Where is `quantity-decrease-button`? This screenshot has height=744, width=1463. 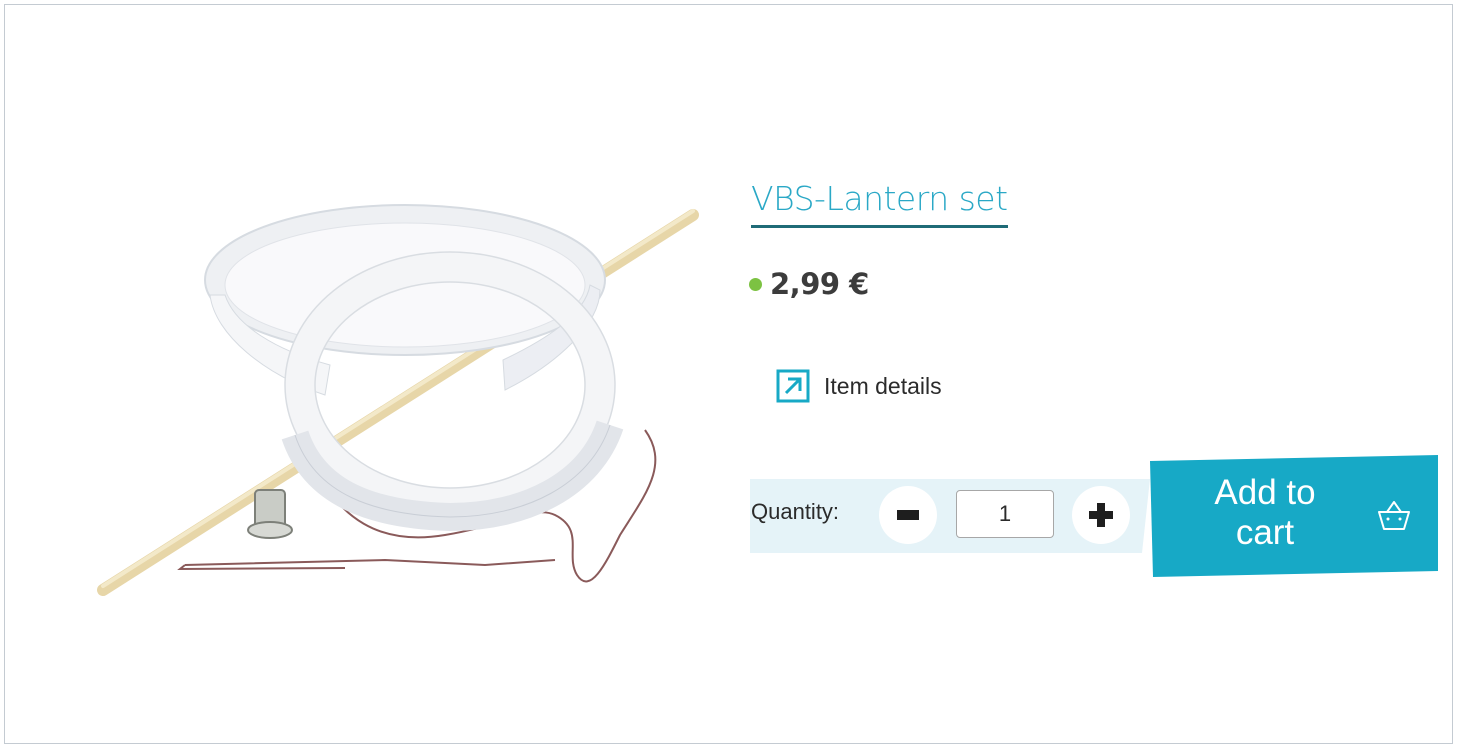
quantity-decrease-button is located at coordinates (908, 515).